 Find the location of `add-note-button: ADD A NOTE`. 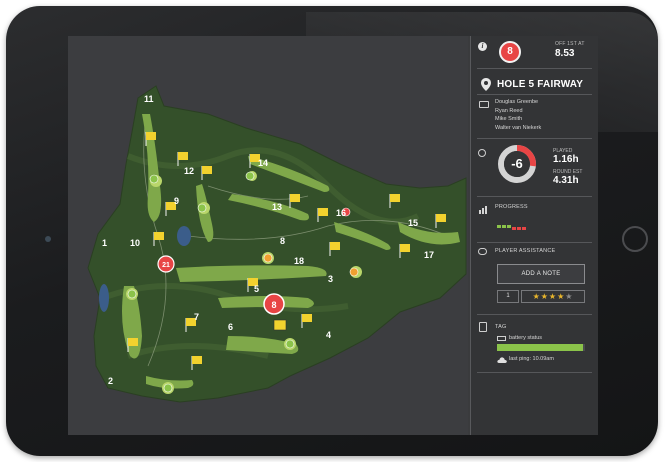

add-note-button: ADD A NOTE is located at coordinates (541, 274).